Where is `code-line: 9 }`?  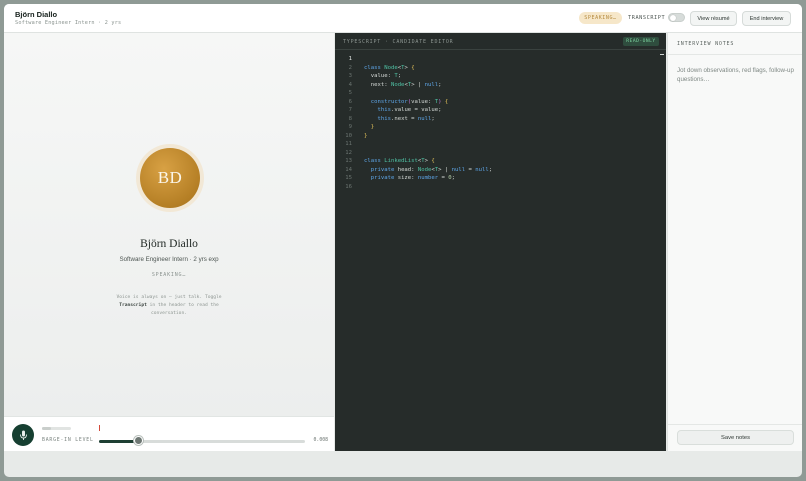 code-line: 9 } is located at coordinates (500, 127).